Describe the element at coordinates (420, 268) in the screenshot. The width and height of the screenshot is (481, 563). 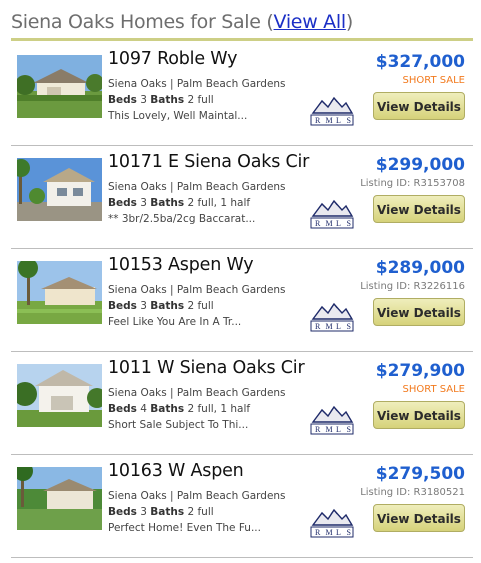
I see `listing-price: $289,000` at that location.